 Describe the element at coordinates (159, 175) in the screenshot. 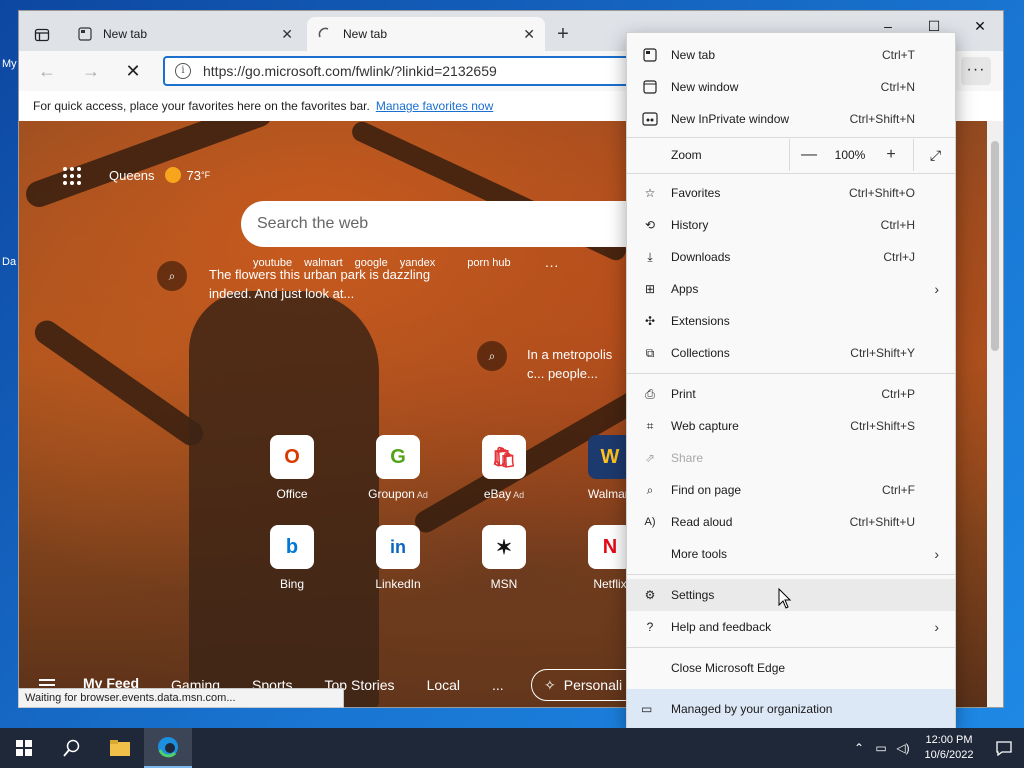

I see `weather-widget: Queens 73 °F` at that location.